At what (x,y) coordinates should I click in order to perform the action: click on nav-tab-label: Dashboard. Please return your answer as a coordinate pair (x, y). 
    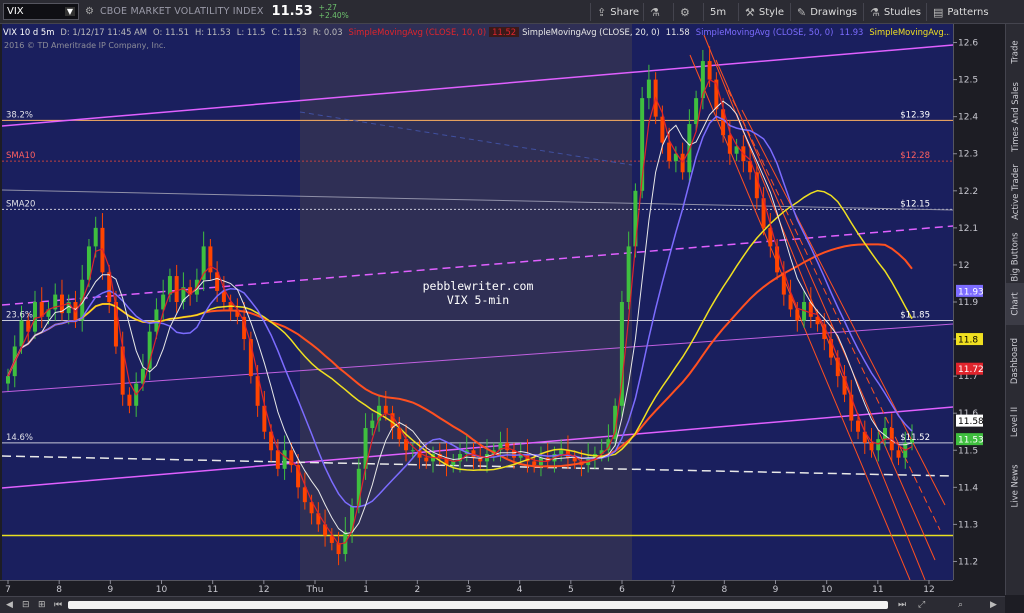
    Looking at the image, I should click on (1015, 361).